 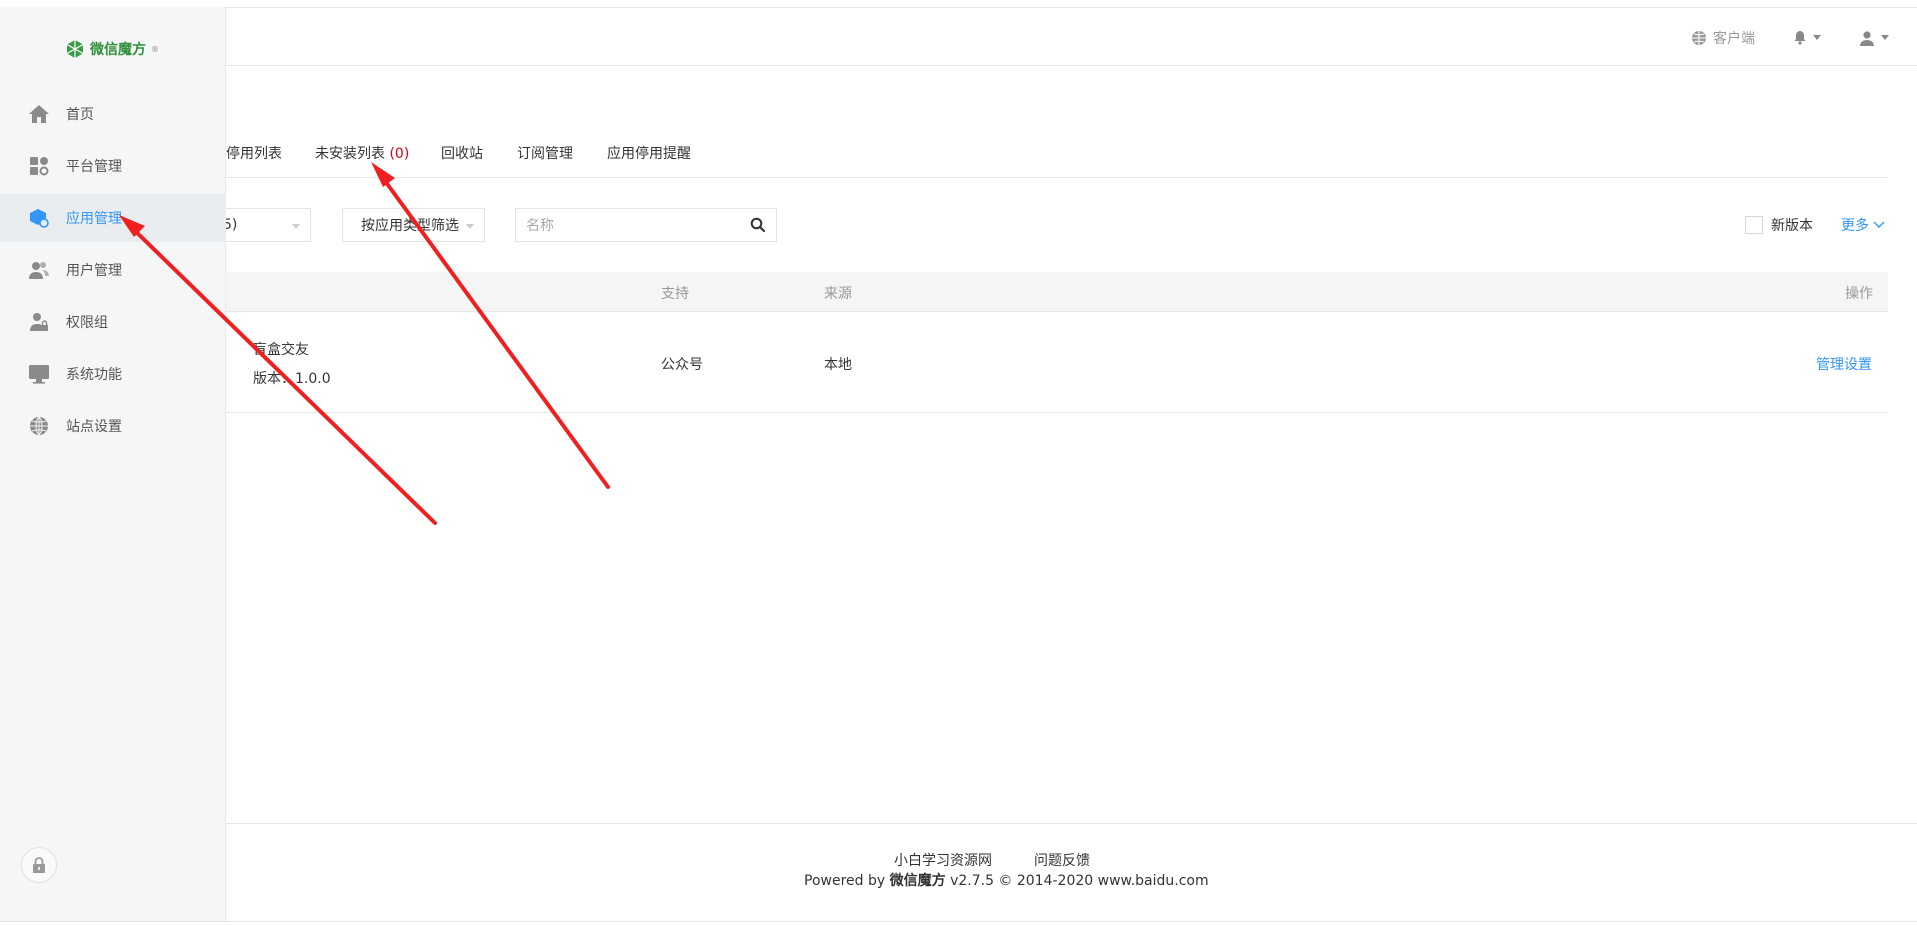 What do you see at coordinates (631, 226) in the screenshot?
I see `search-input` at bounding box center [631, 226].